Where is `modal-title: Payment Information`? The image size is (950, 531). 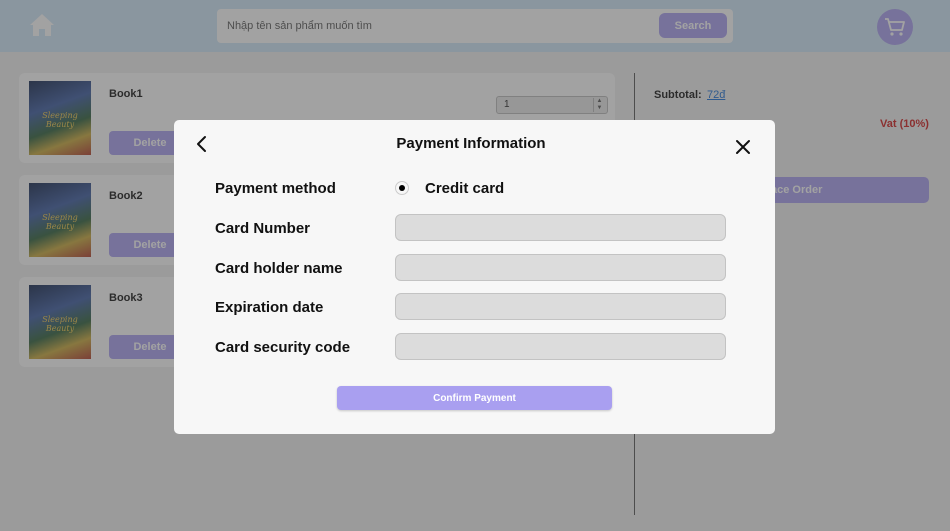
modal-title: Payment Information is located at coordinates (471, 143).